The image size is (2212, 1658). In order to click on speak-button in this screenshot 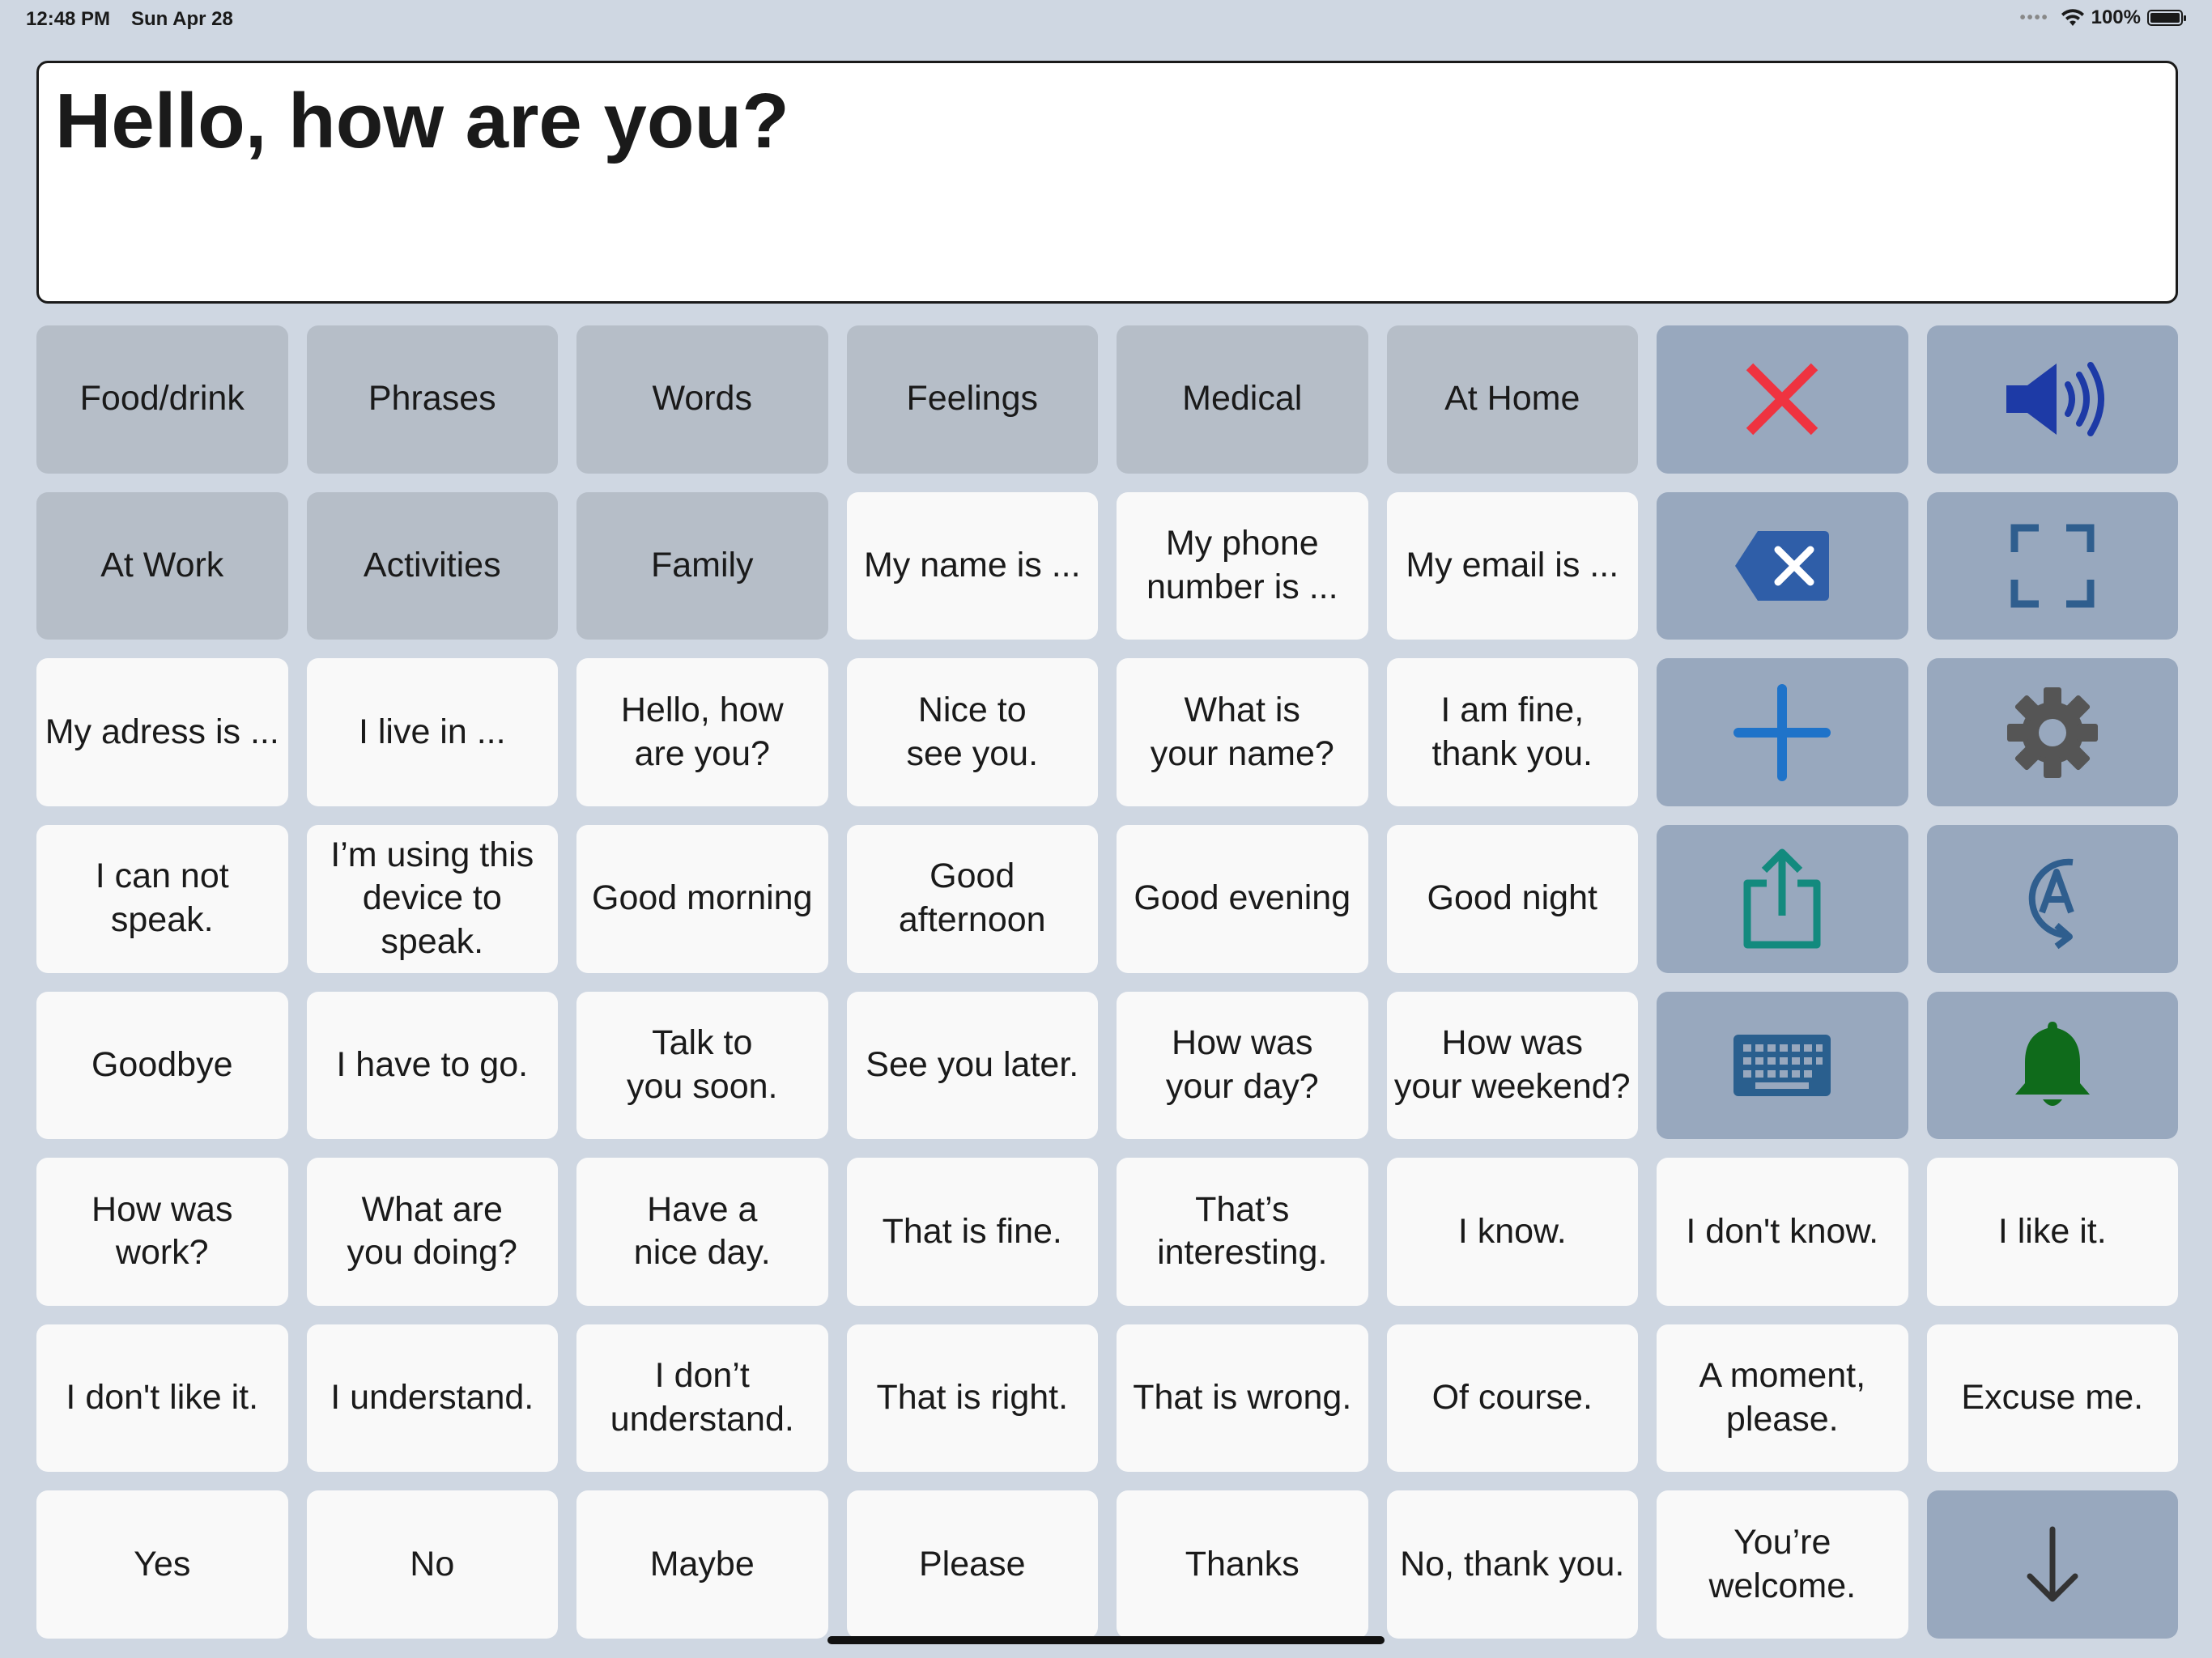, I will do `click(2052, 399)`.